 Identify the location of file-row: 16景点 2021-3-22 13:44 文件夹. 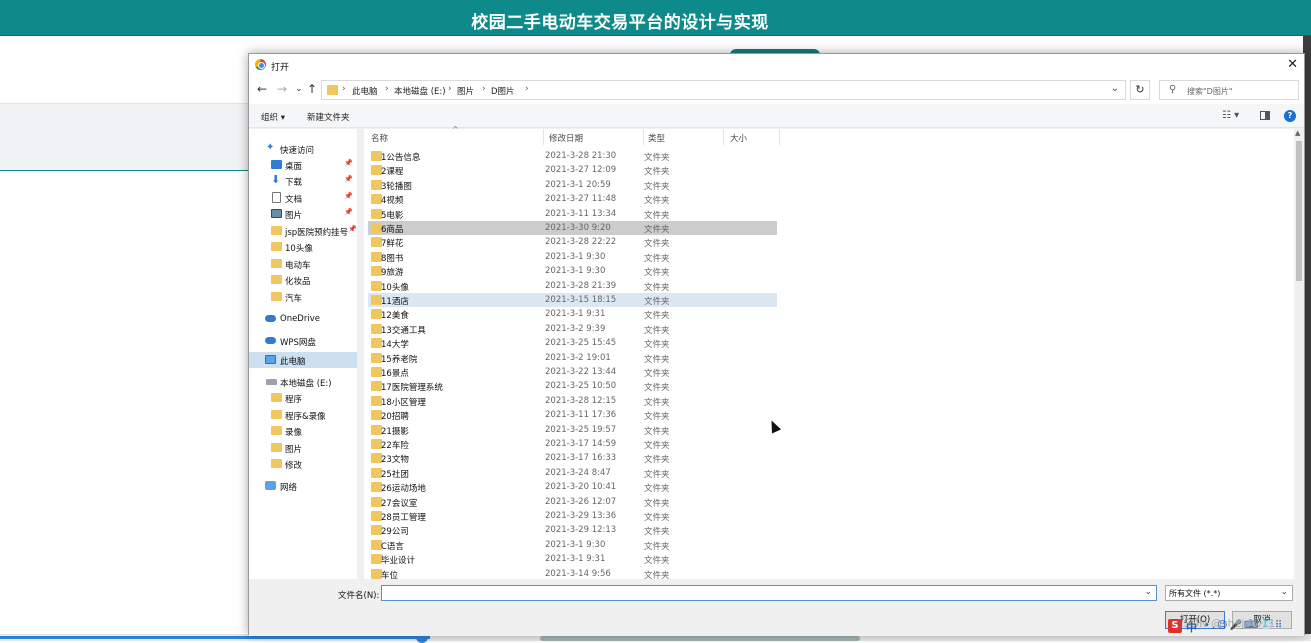
(572, 372).